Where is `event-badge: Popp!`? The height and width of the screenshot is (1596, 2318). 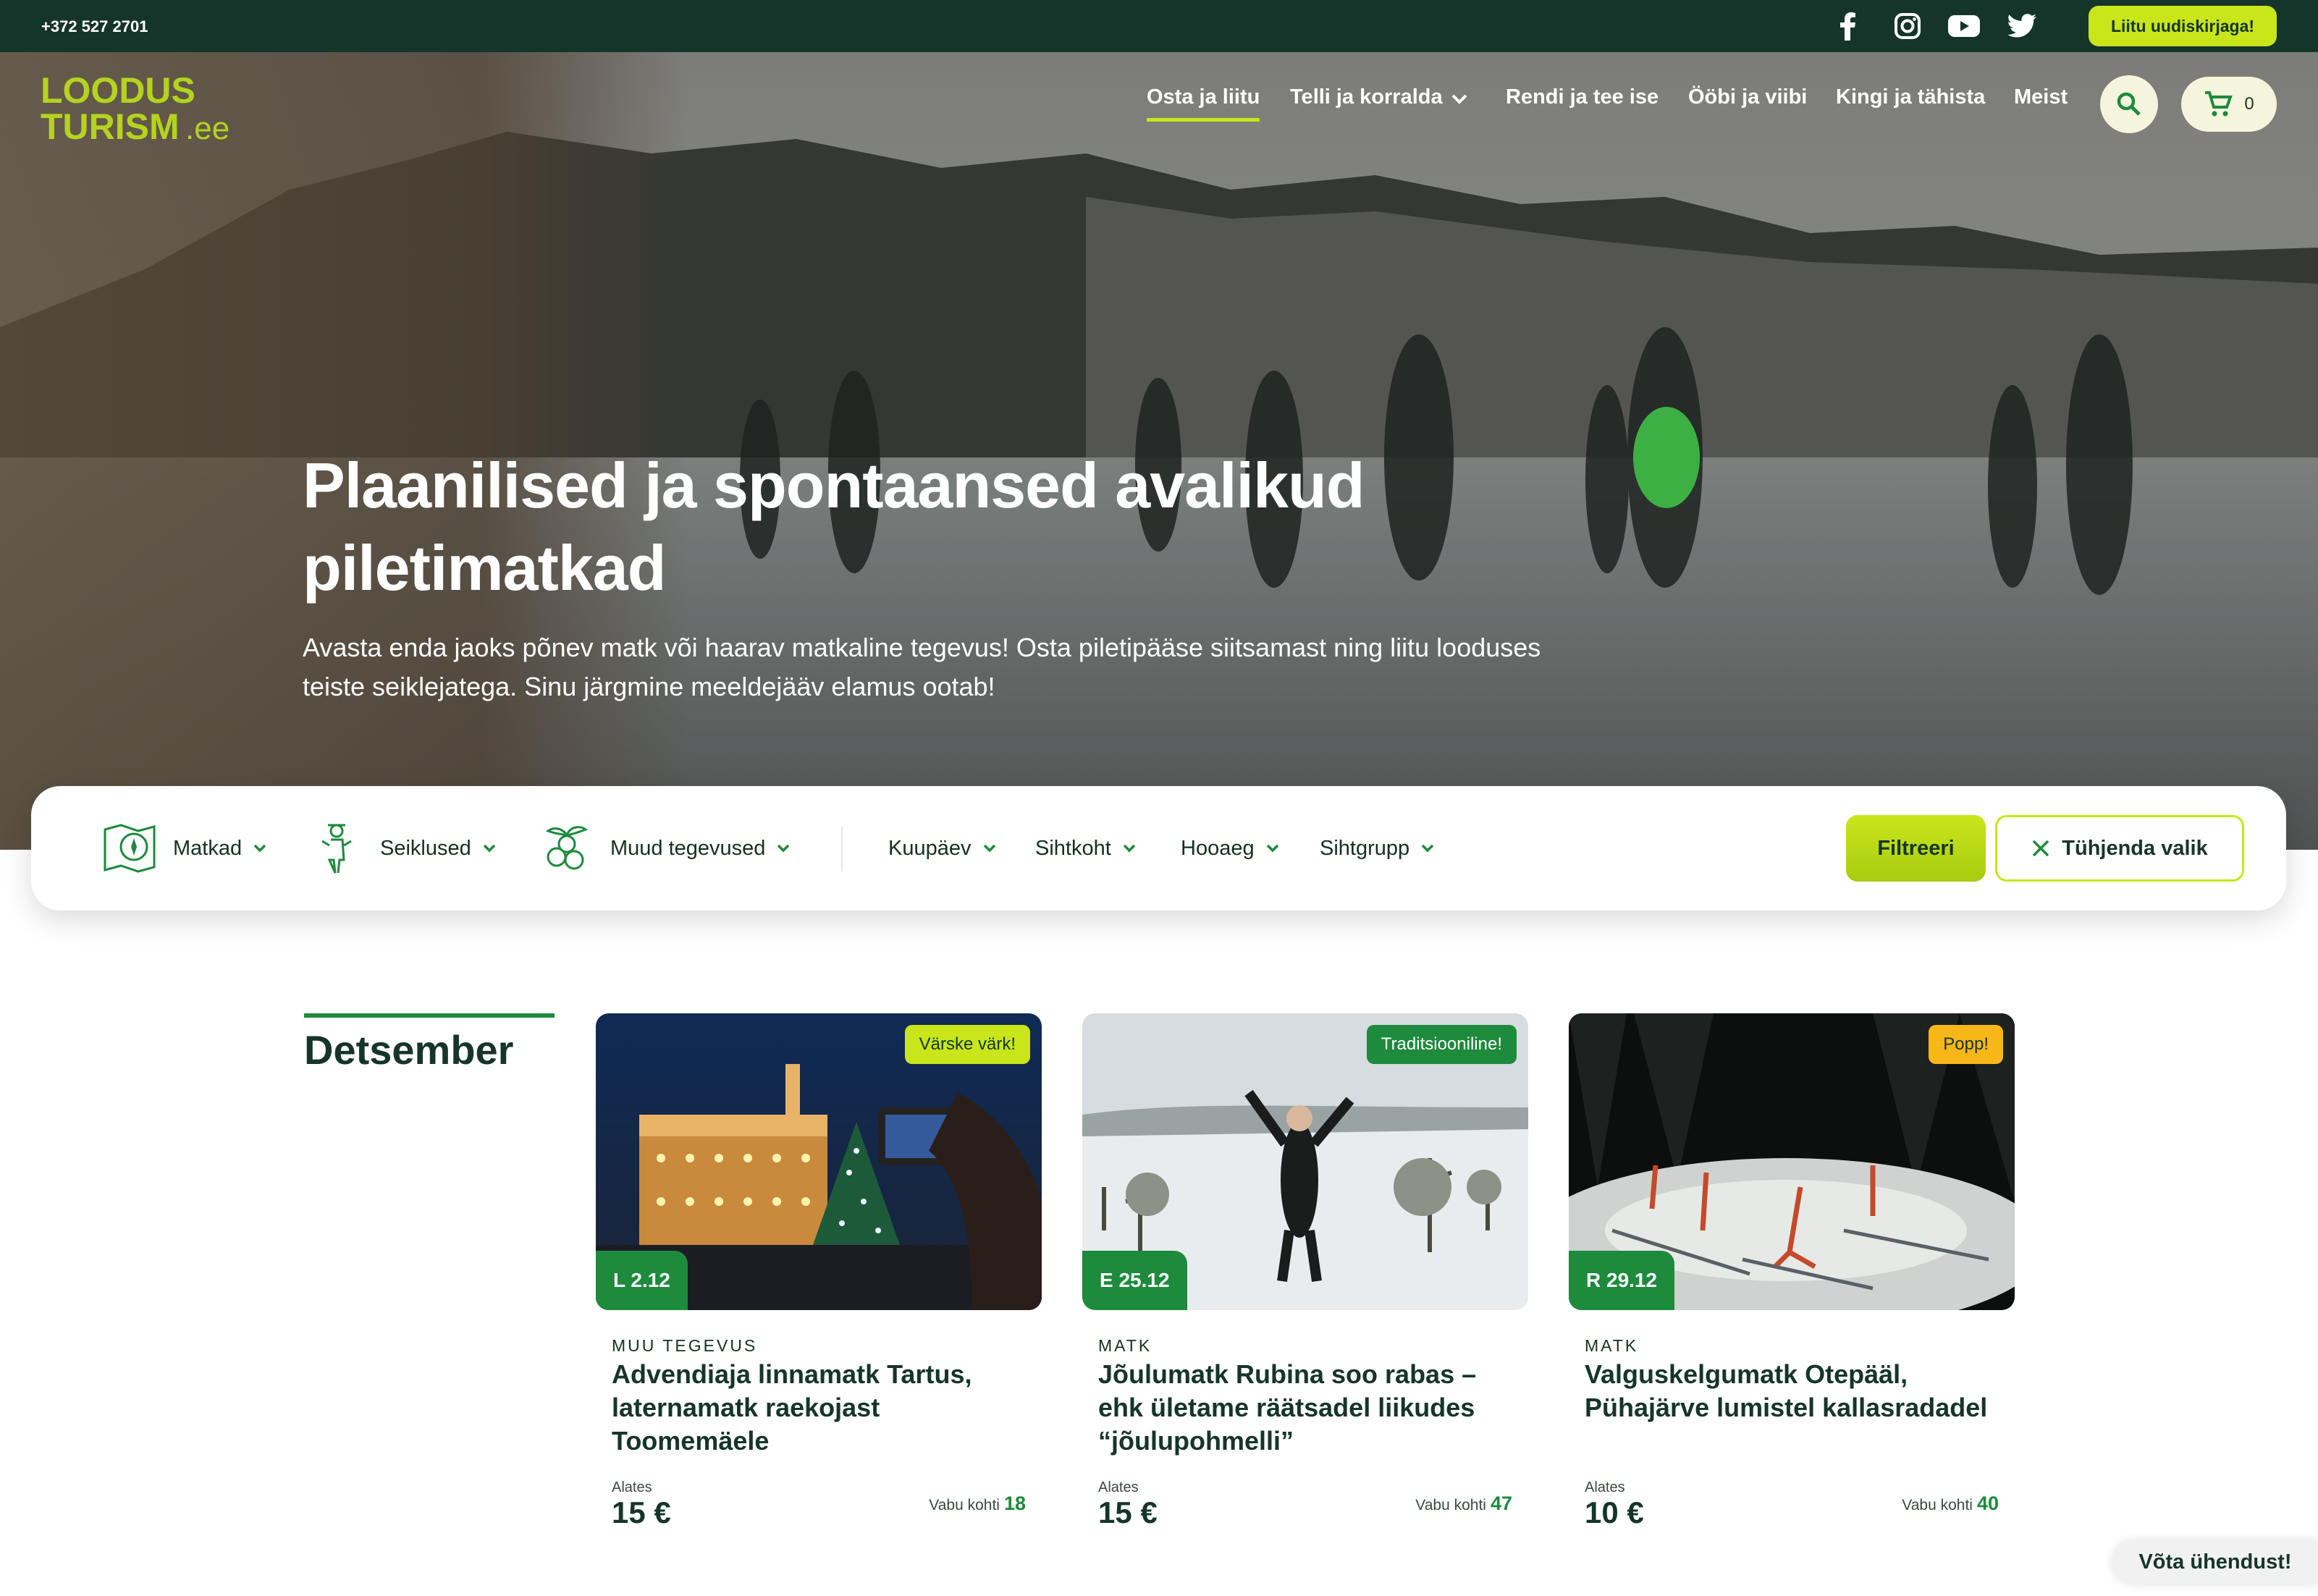 event-badge: Popp! is located at coordinates (1966, 1044).